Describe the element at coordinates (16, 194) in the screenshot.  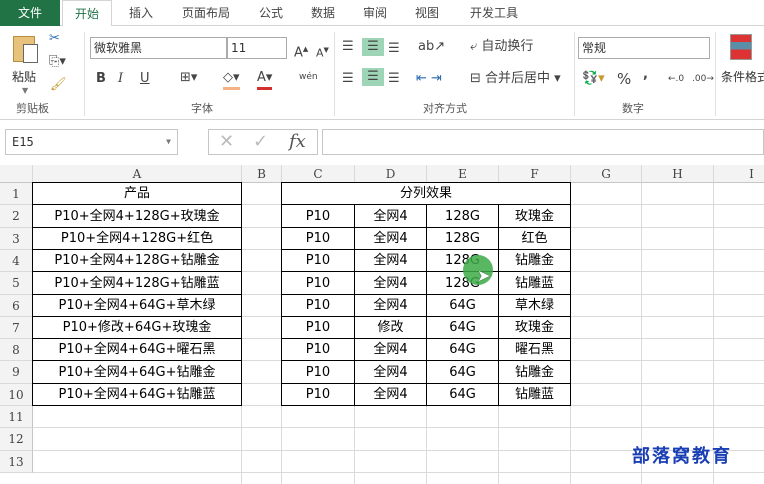
I see `row-header-1: 1` at that location.